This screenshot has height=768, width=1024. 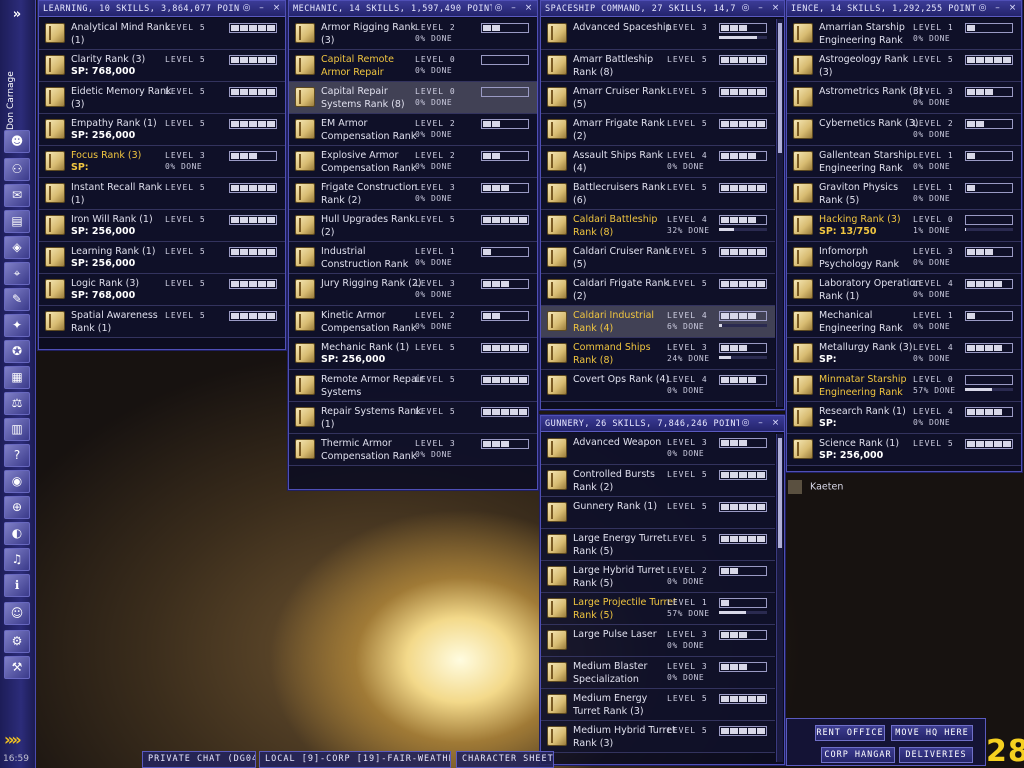 What do you see at coordinates (658, 386) in the screenshot?
I see `skill-row: Covert Ops Rank (4) LEVEL 4 0% DONE` at bounding box center [658, 386].